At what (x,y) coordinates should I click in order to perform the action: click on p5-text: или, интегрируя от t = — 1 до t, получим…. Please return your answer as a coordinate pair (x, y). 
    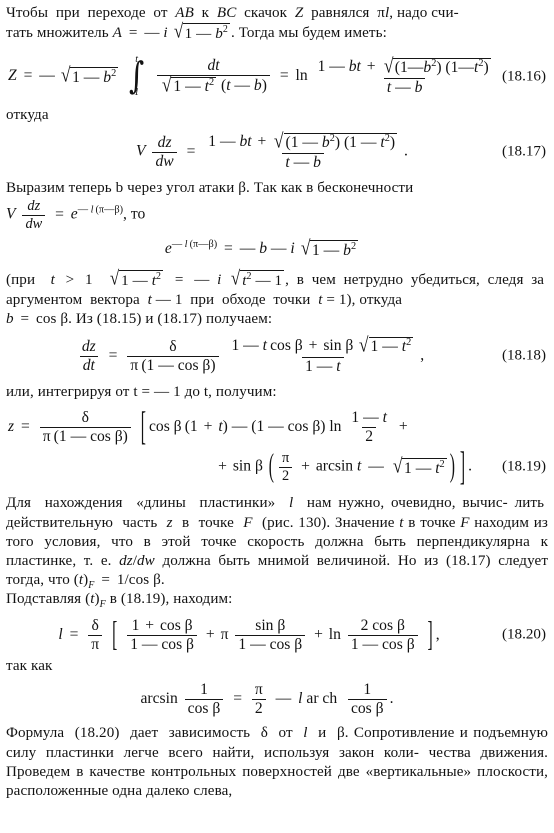
    Looking at the image, I should click on (141, 392).